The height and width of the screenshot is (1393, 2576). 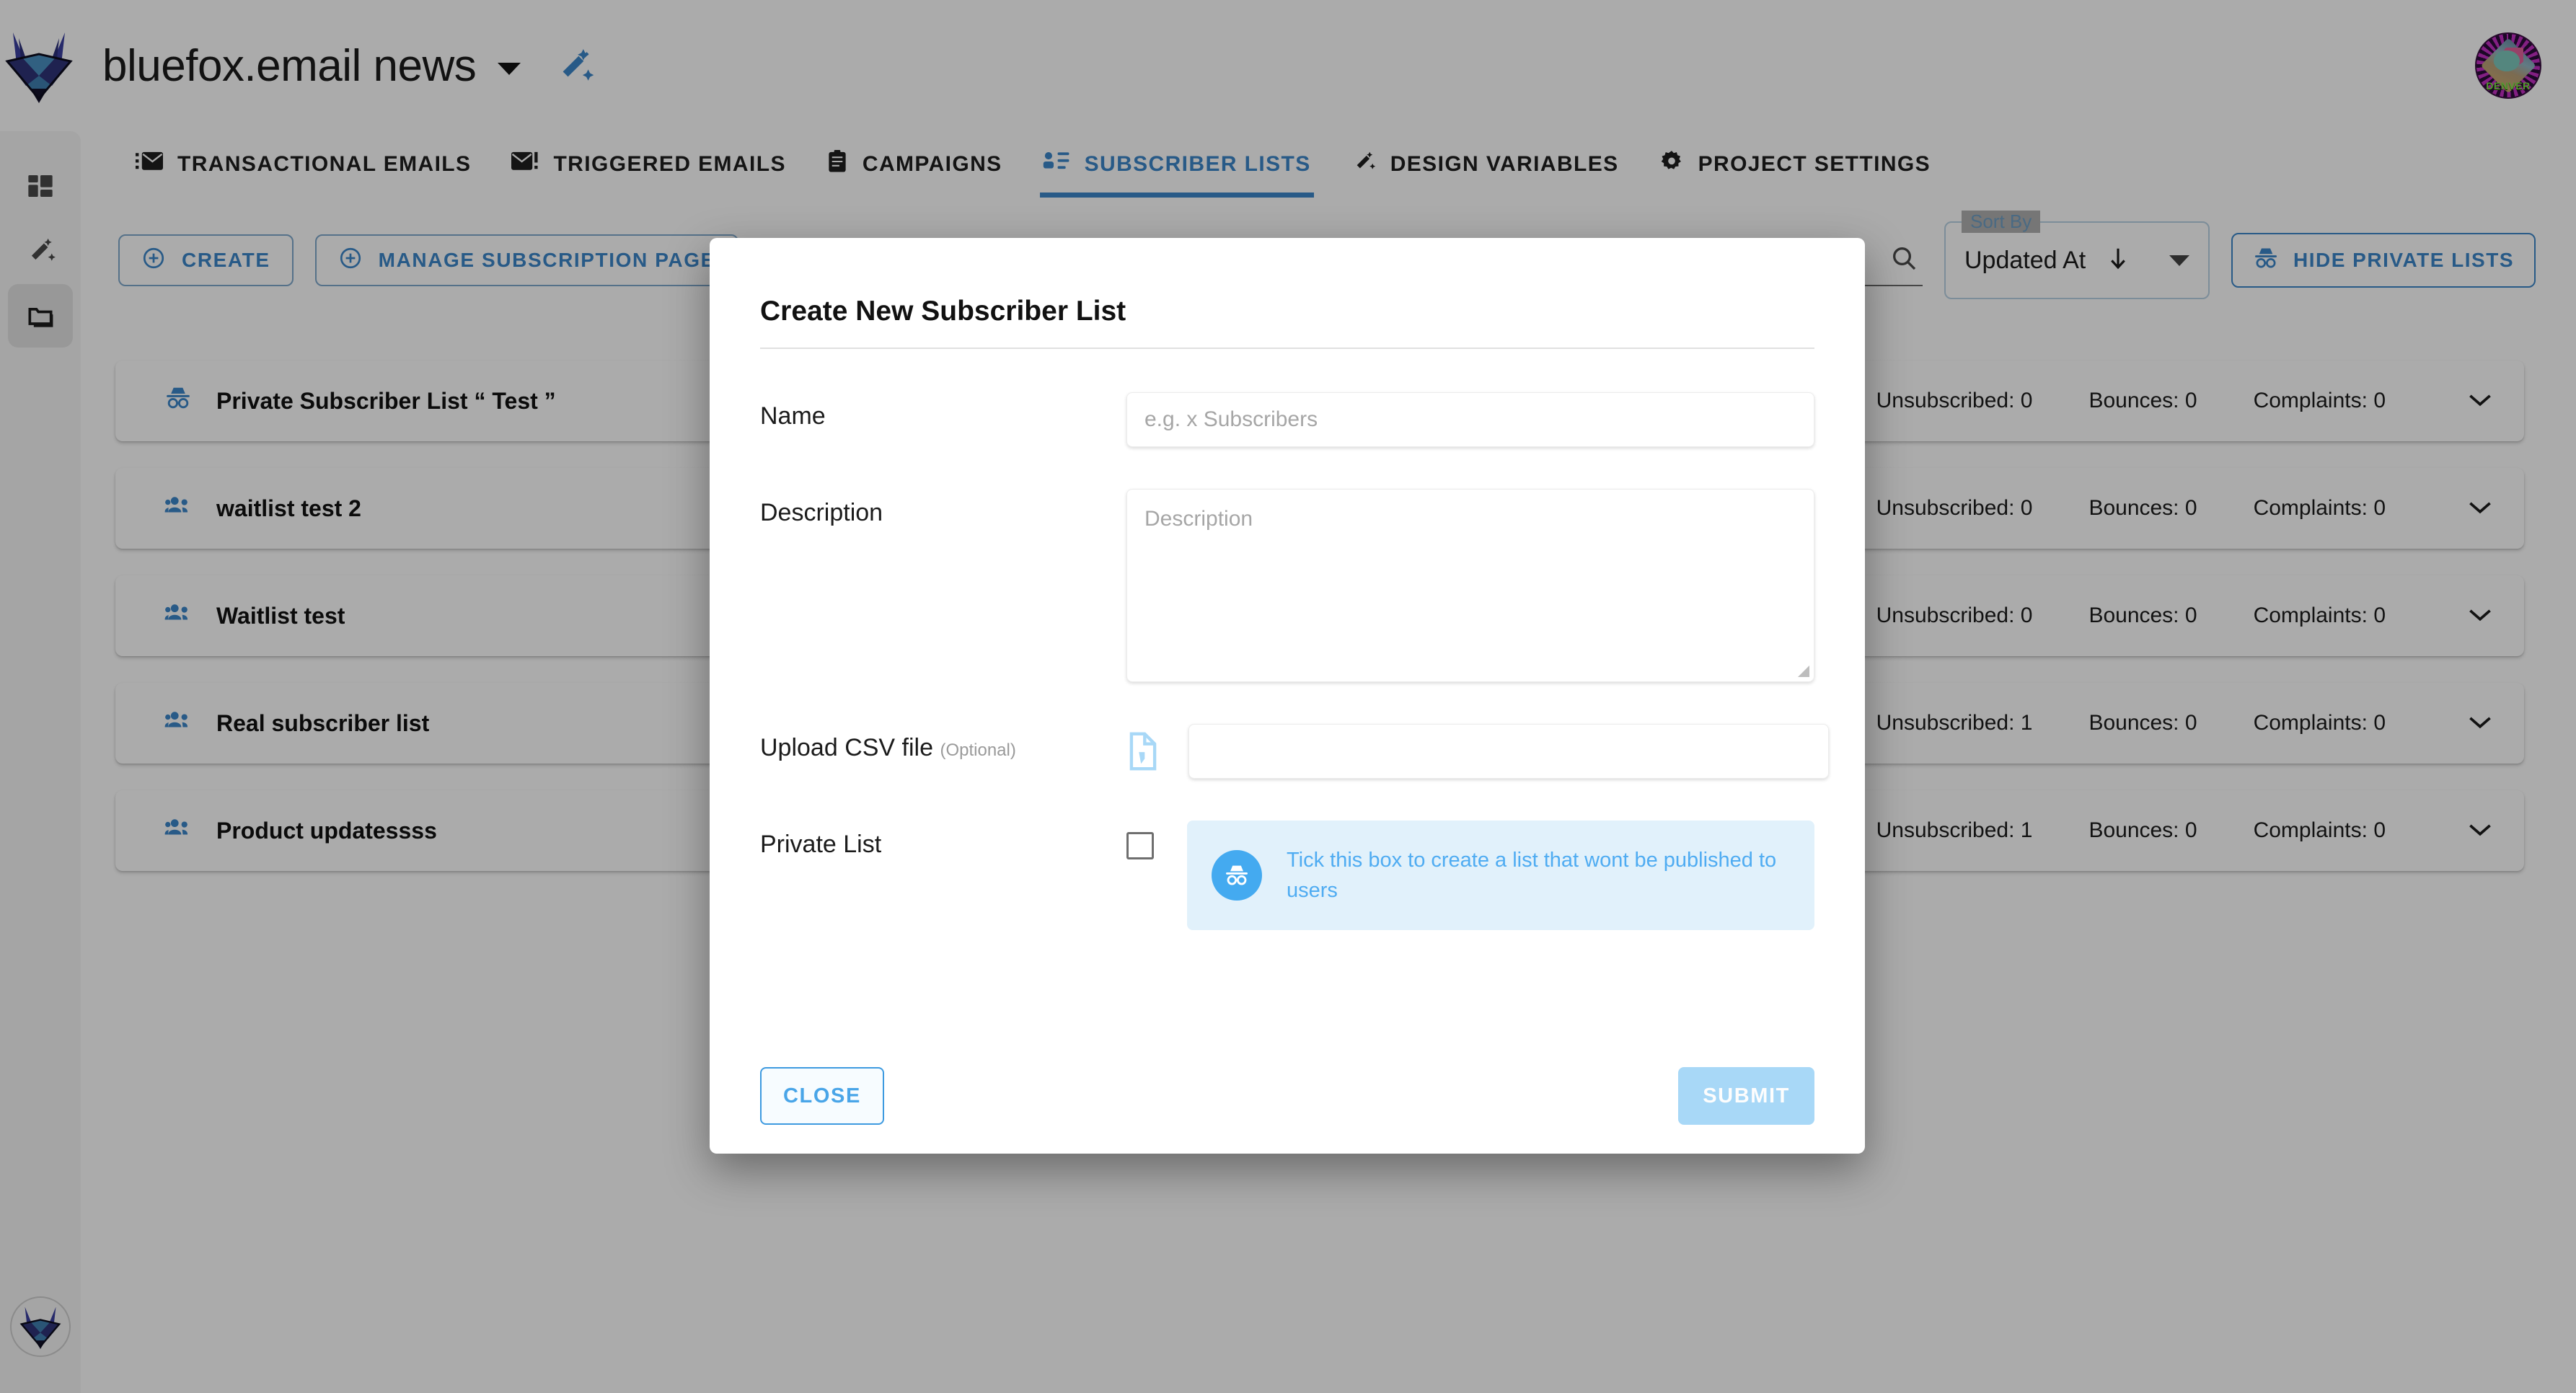 What do you see at coordinates (943, 311) in the screenshot?
I see `dialog-title: Create New Subscriber List` at bounding box center [943, 311].